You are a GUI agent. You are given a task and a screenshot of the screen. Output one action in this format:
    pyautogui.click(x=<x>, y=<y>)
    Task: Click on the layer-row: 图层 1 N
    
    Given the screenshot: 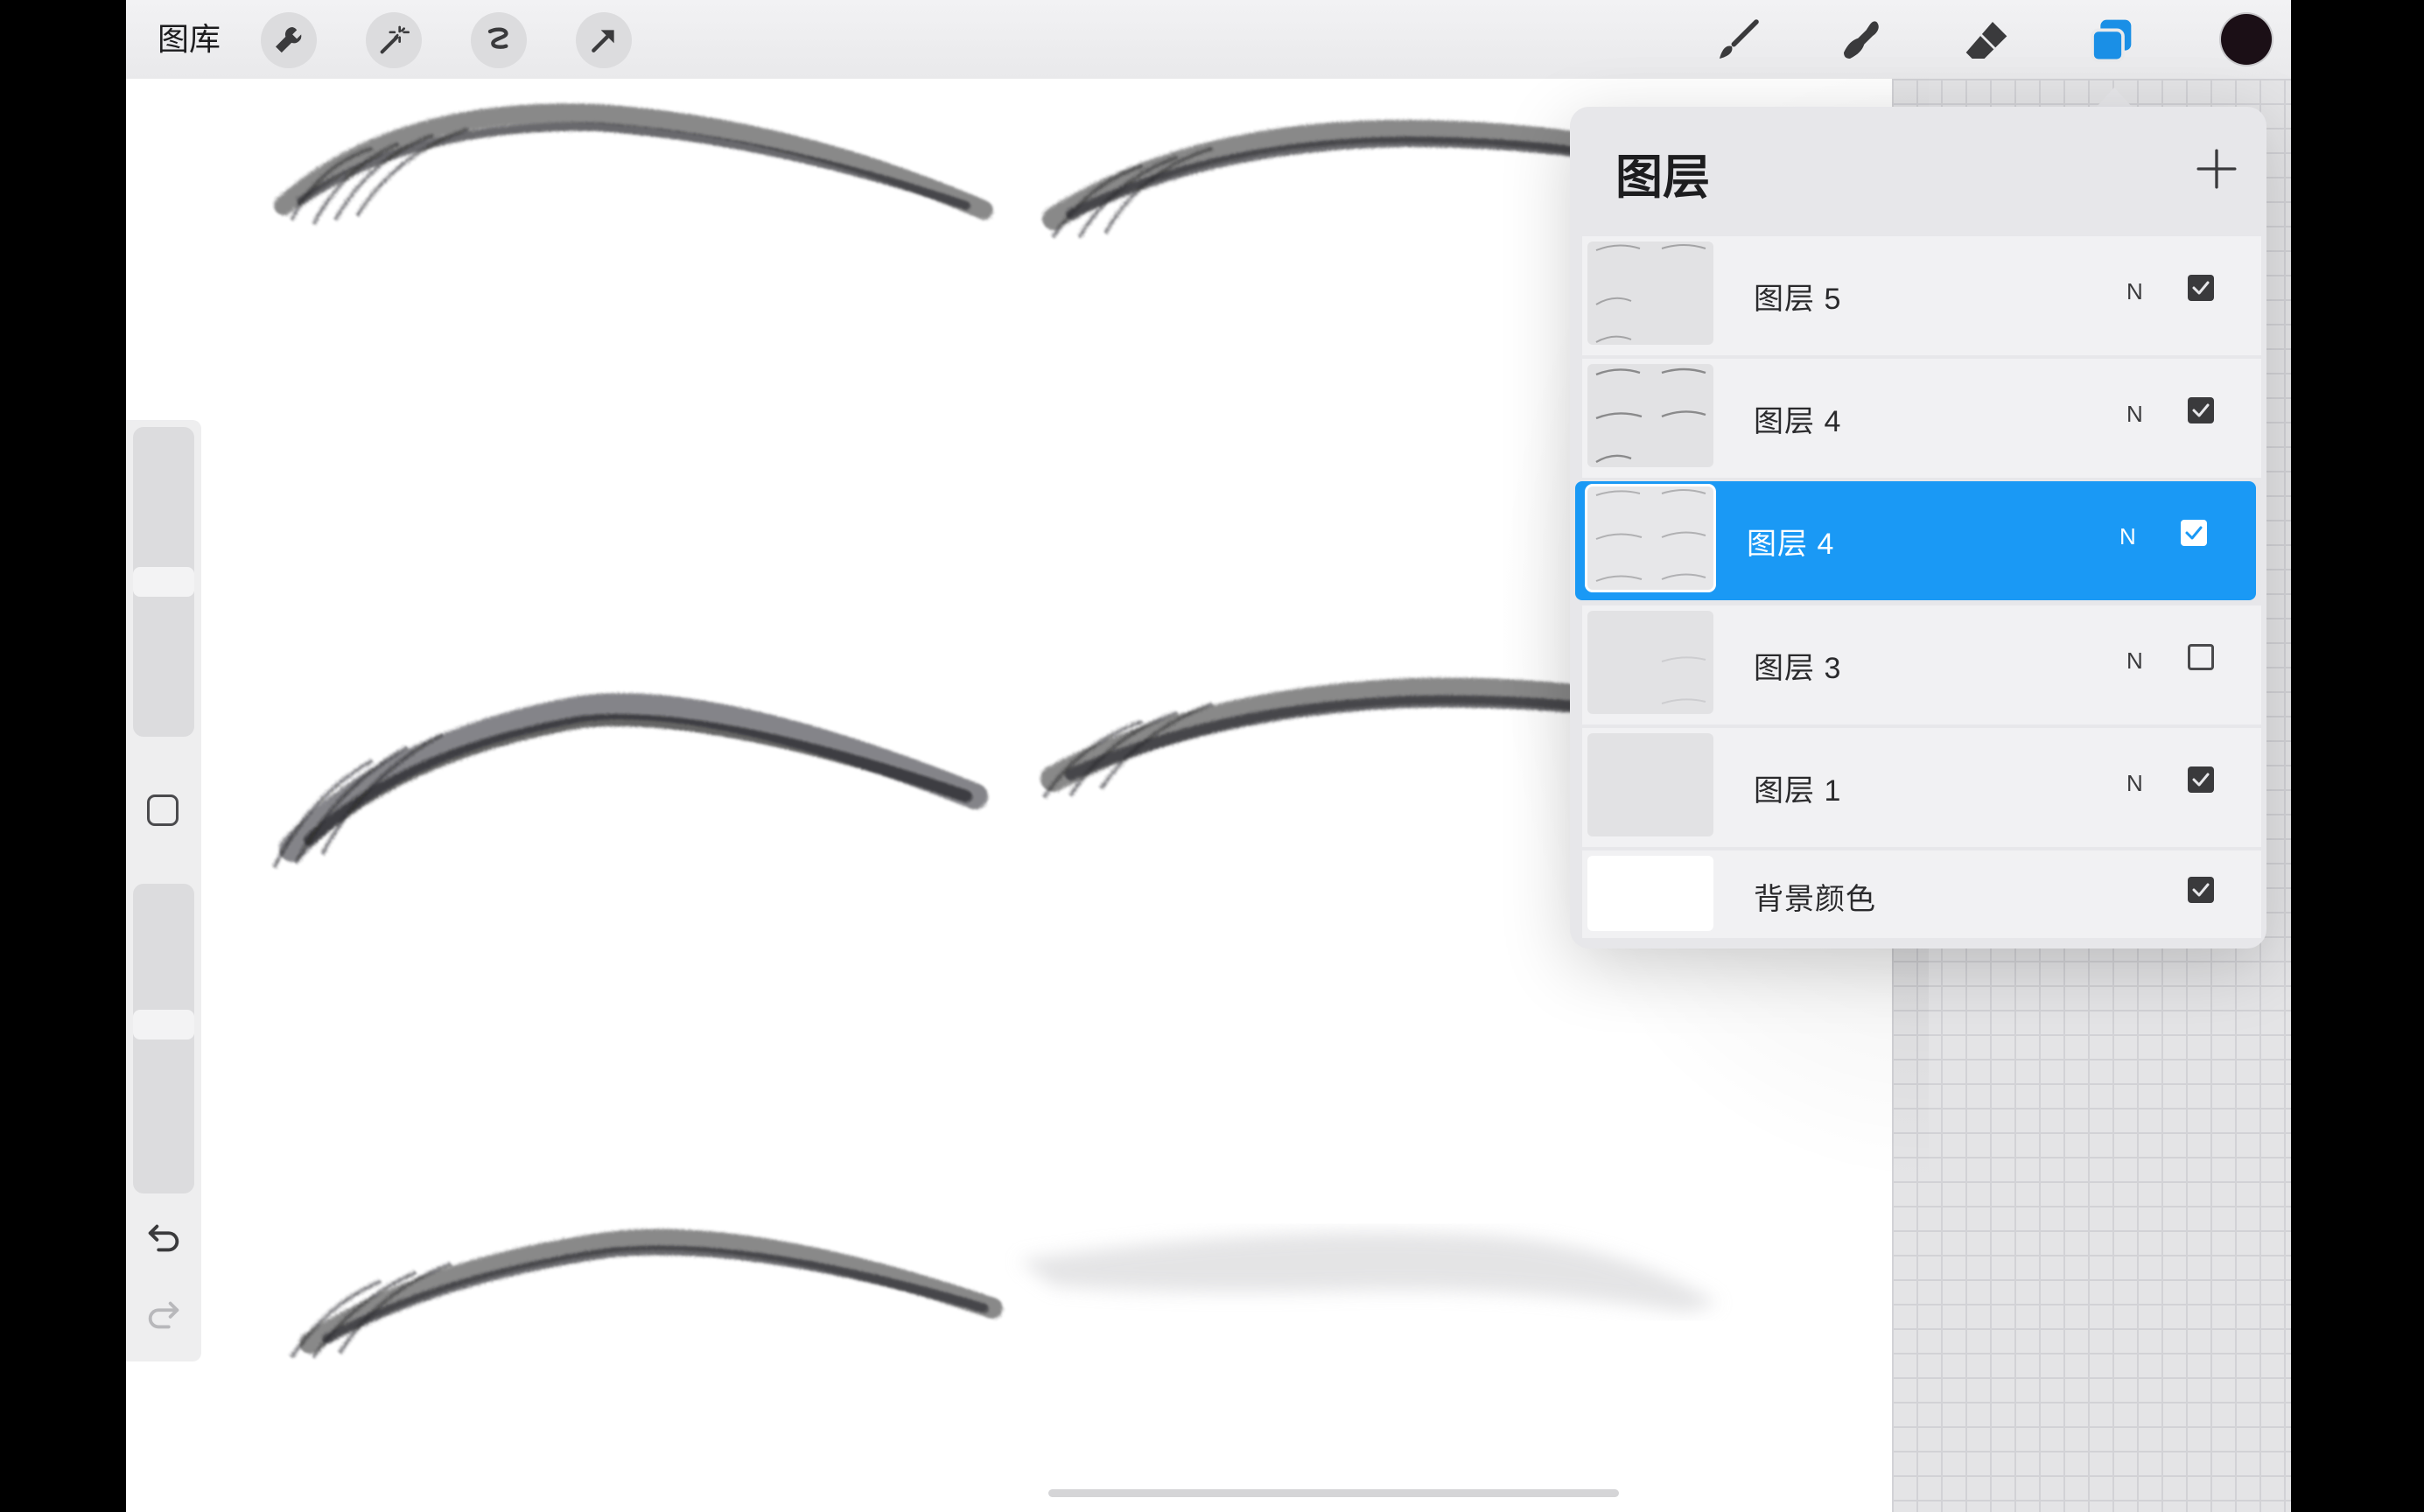 What is the action you would take?
    pyautogui.click(x=1922, y=787)
    